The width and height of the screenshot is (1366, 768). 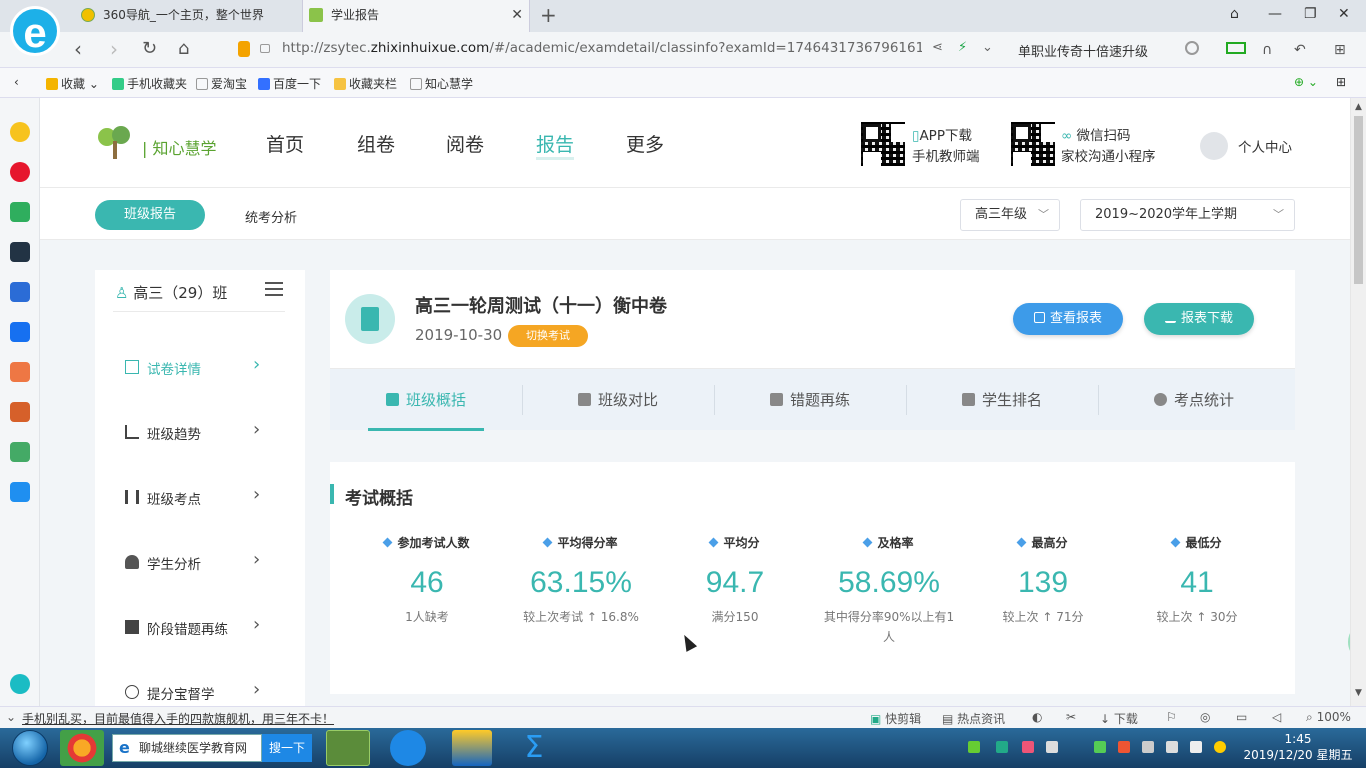 What do you see at coordinates (1310, 14) in the screenshot?
I see `restore-icon: ❐` at bounding box center [1310, 14].